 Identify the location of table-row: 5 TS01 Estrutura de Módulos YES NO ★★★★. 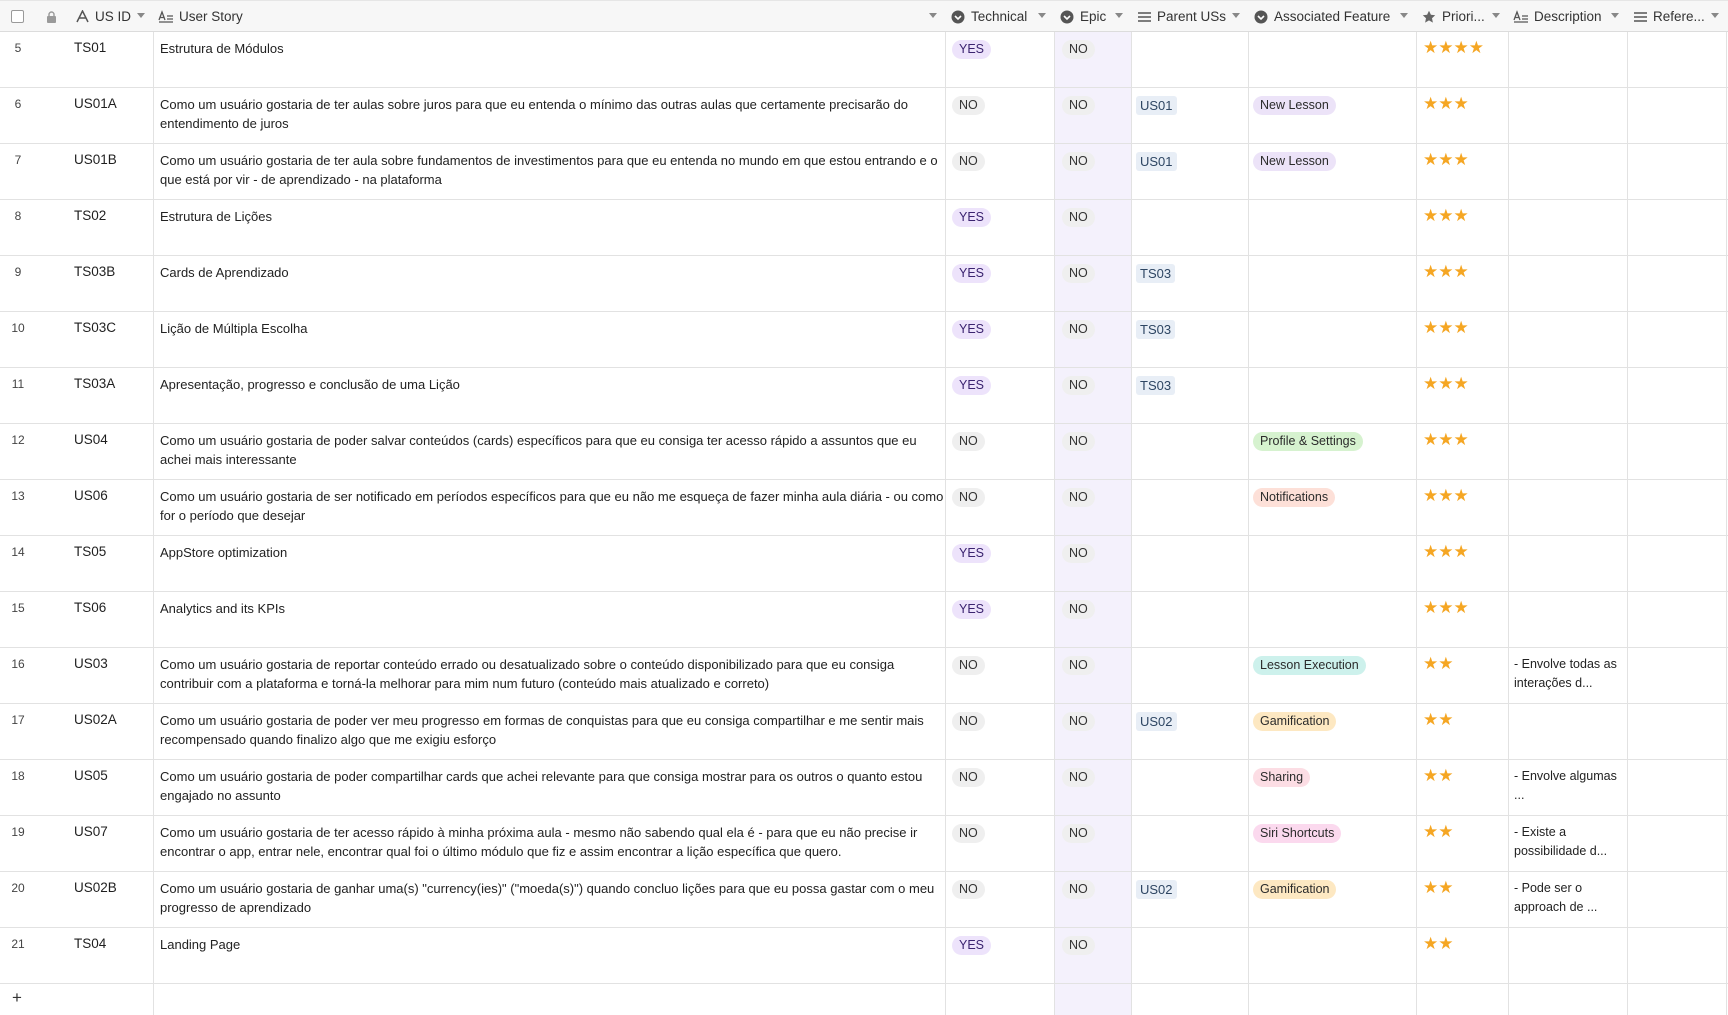
(864, 60).